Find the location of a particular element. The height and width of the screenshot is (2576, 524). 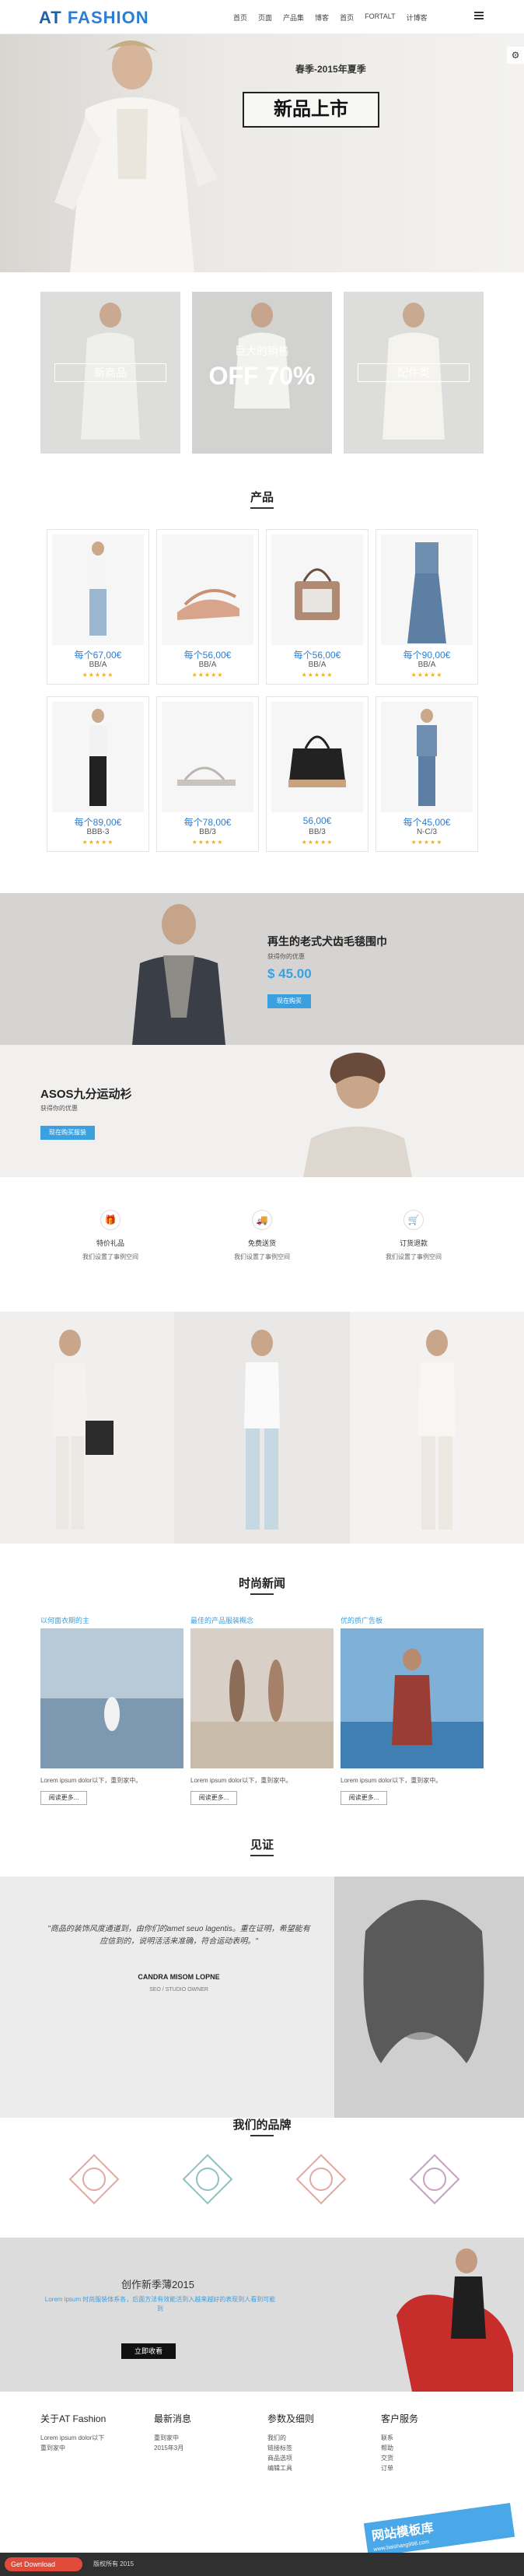

top-navigation-bar: AT FASHION 首页 页面 产品集 博客 首页 FORTALT 计博客 is located at coordinates (262, 17).